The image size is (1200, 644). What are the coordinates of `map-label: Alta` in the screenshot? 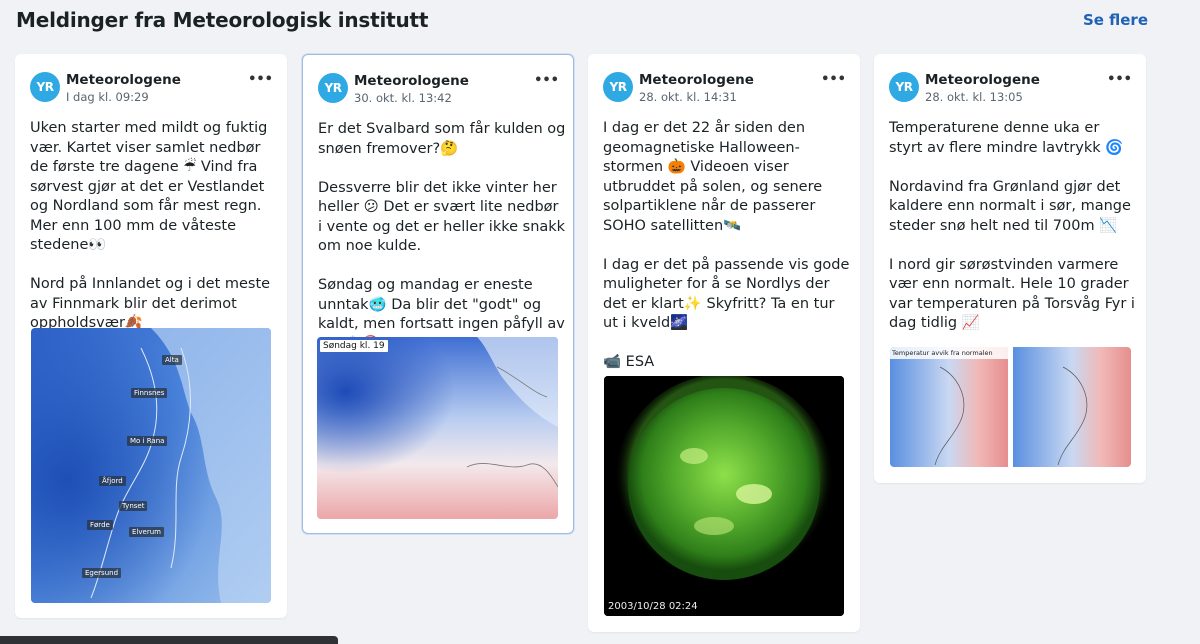 It's located at (172, 360).